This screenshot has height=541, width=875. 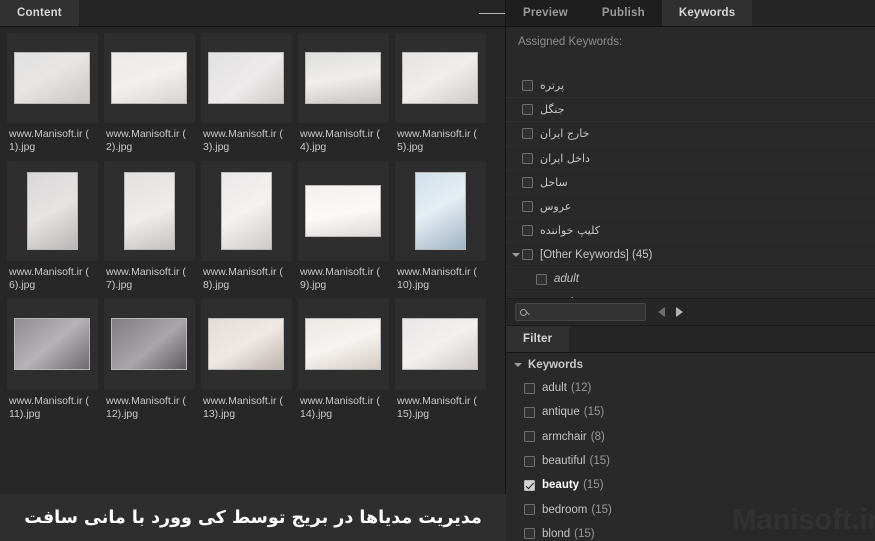 What do you see at coordinates (49, 278) in the screenshot?
I see `thumbnail-filename: www.Manisoft.ir ( 6).jpg` at bounding box center [49, 278].